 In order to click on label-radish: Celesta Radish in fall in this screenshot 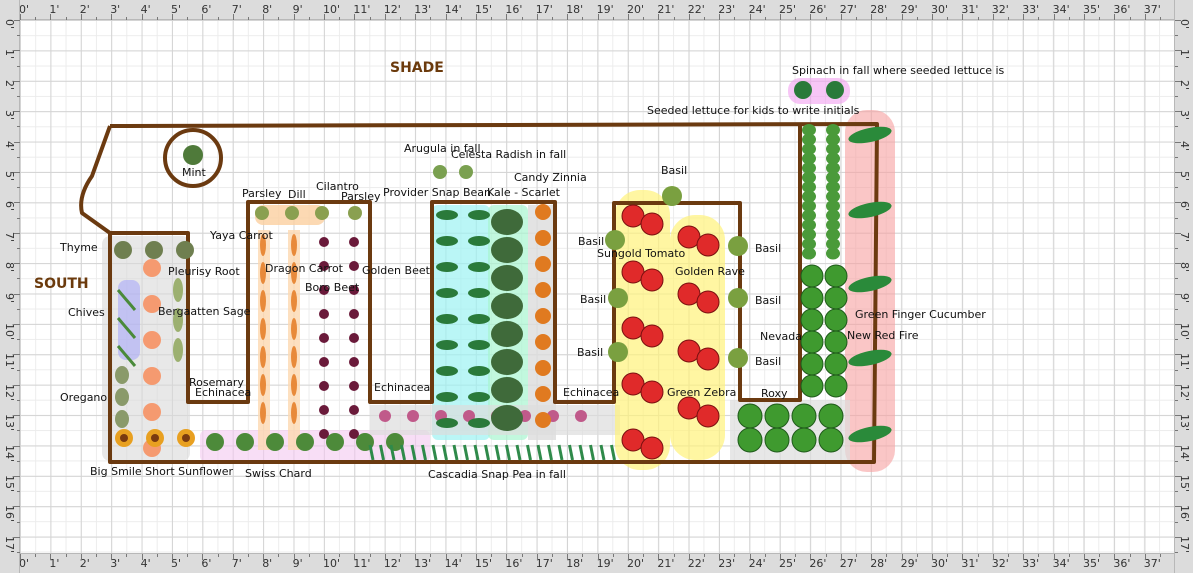, I will do `click(508, 155)`.